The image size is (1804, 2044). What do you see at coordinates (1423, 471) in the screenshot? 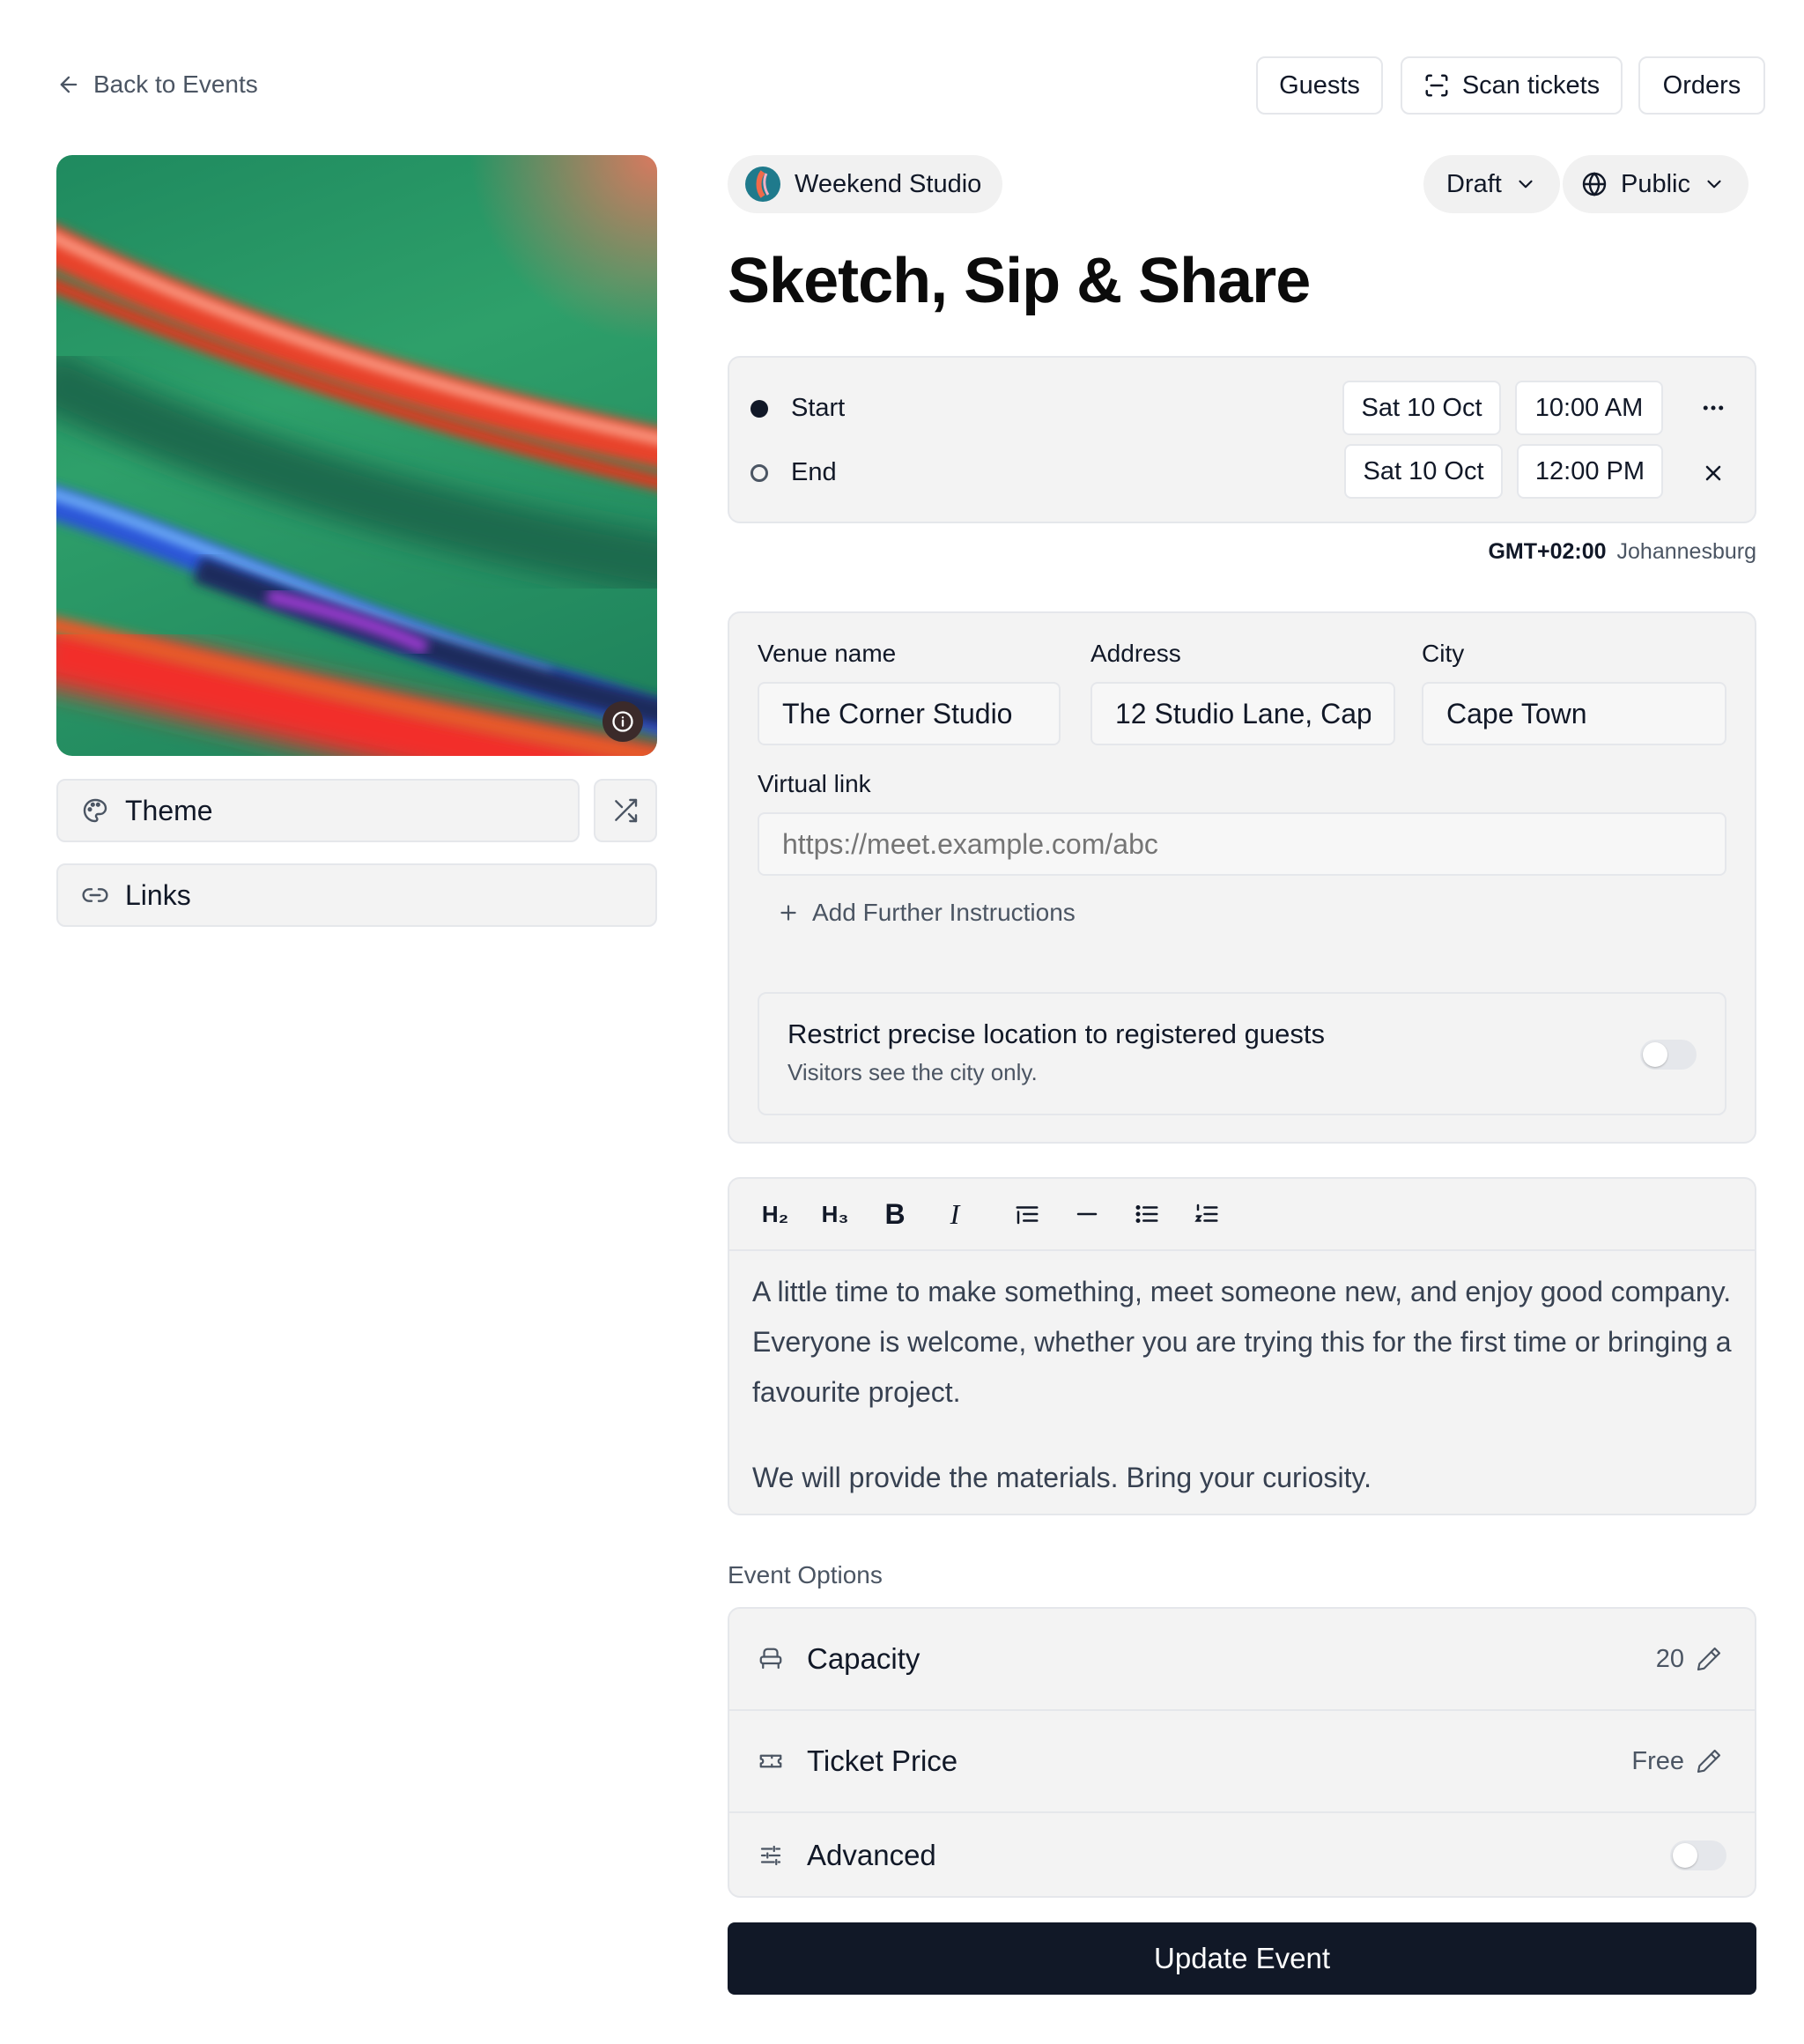
I see `end-date-button: Sat 10 Oct` at bounding box center [1423, 471].